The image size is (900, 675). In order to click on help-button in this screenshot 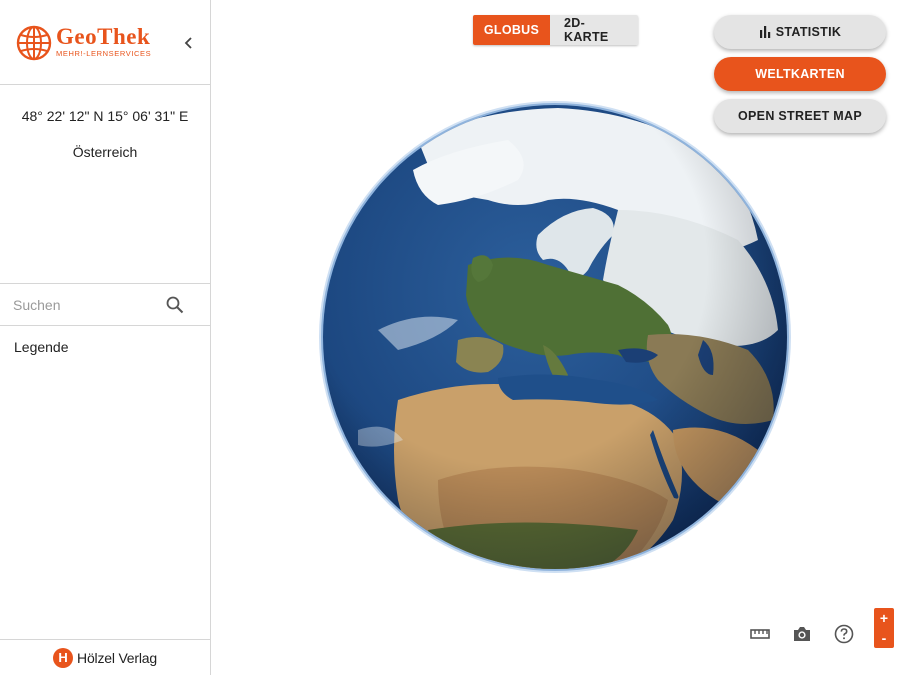, I will do `click(844, 634)`.